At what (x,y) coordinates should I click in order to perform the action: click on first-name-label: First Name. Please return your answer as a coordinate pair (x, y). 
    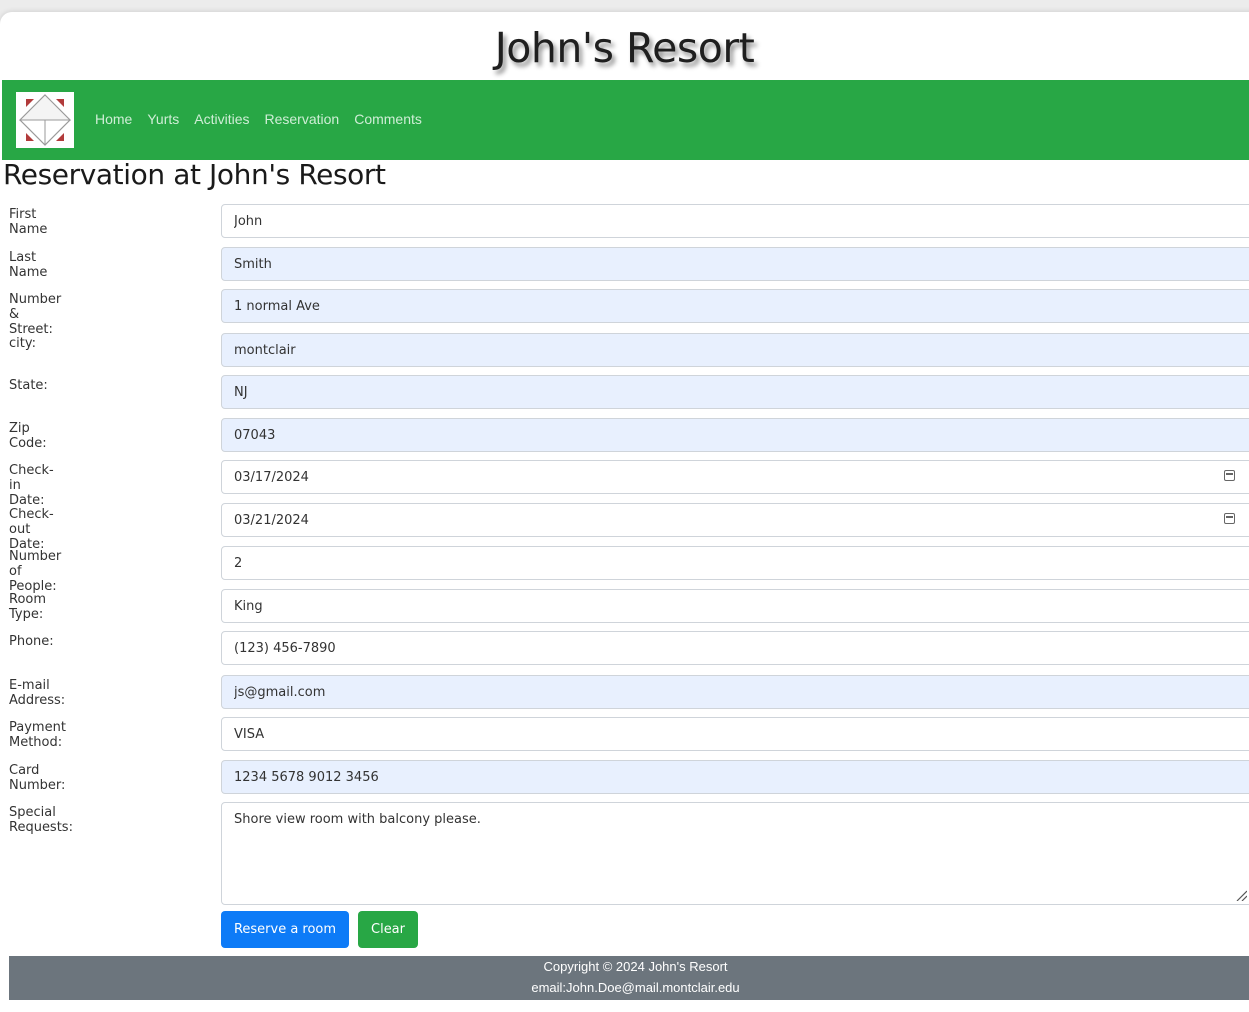
    Looking at the image, I should click on (28, 222).